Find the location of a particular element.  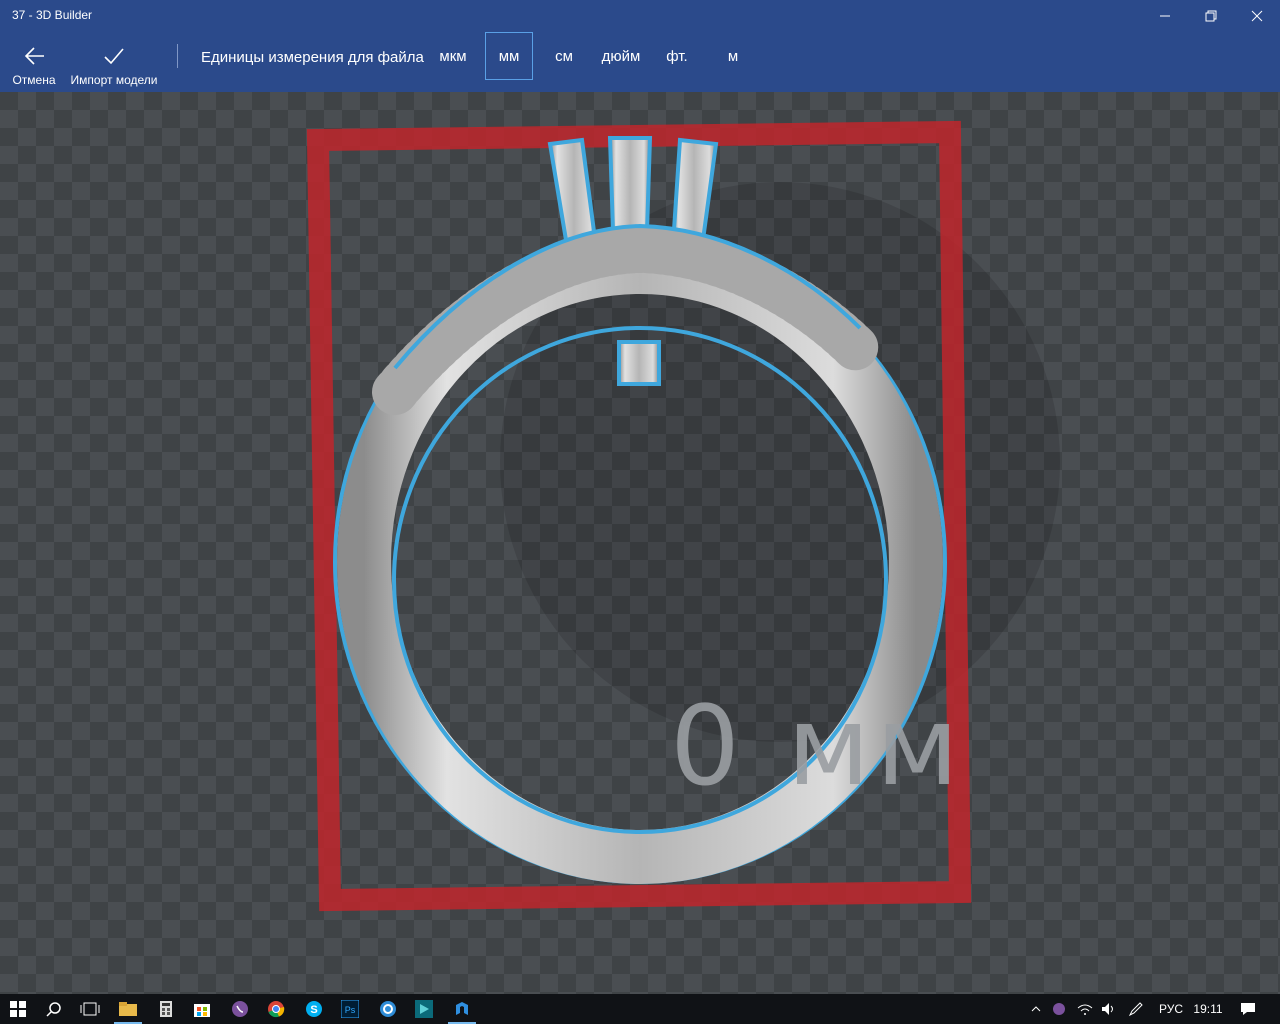

chrome-icon is located at coordinates (276, 1009).